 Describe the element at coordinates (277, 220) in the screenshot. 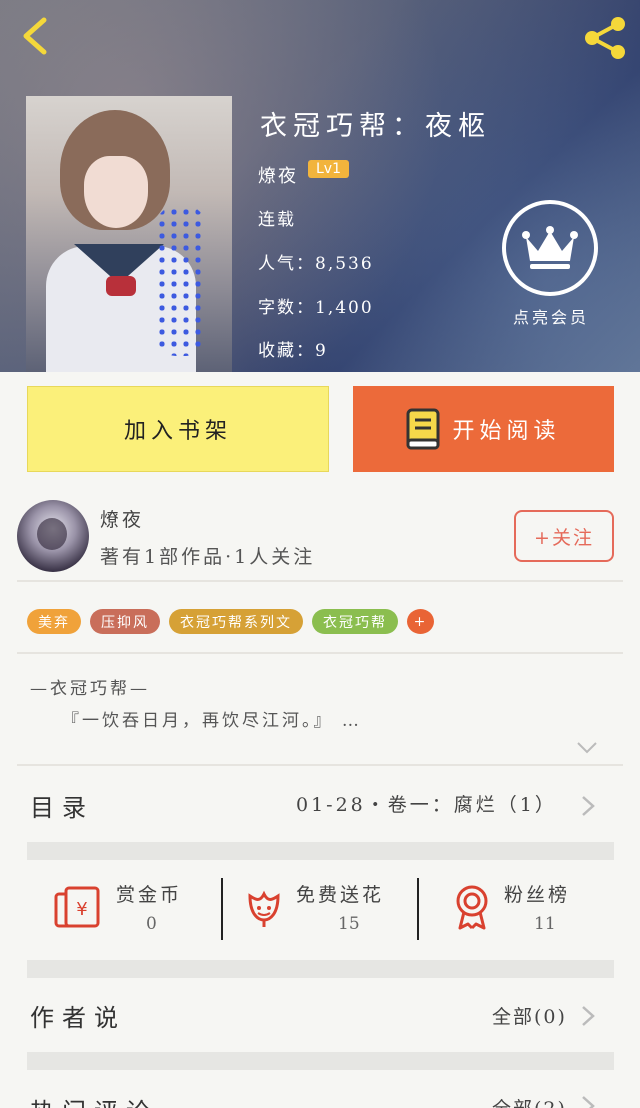

I see `serial-status: 连载` at that location.